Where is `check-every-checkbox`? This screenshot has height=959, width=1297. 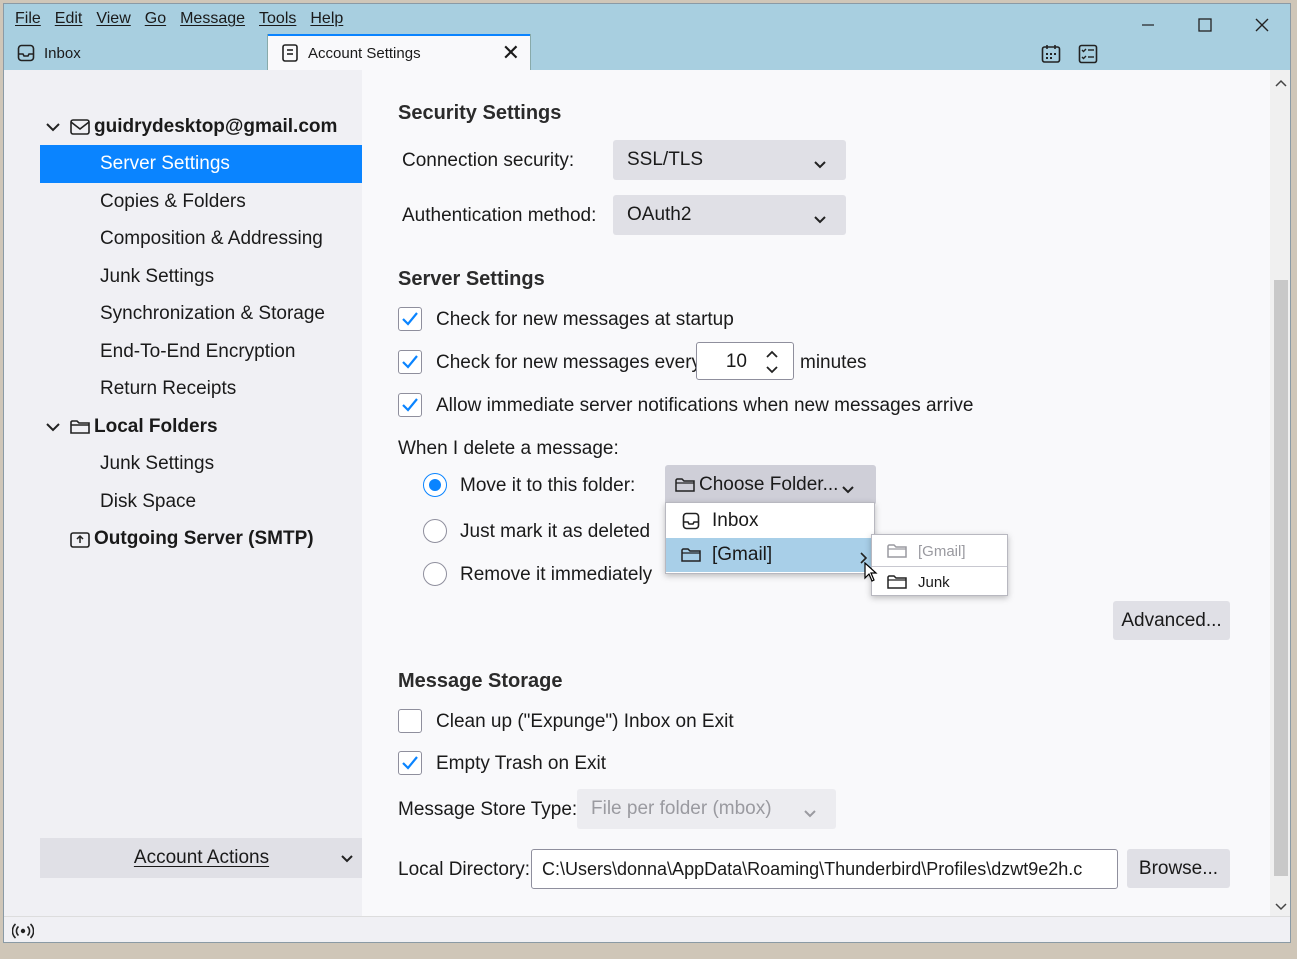 check-every-checkbox is located at coordinates (410, 362).